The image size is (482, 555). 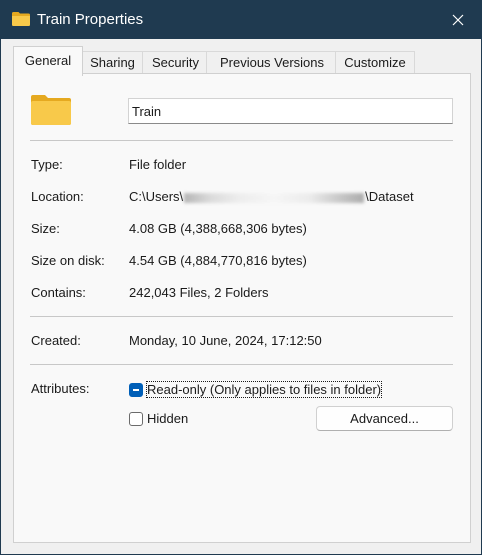 What do you see at coordinates (241, 20) in the screenshot?
I see `title-bar: Train Properties` at bounding box center [241, 20].